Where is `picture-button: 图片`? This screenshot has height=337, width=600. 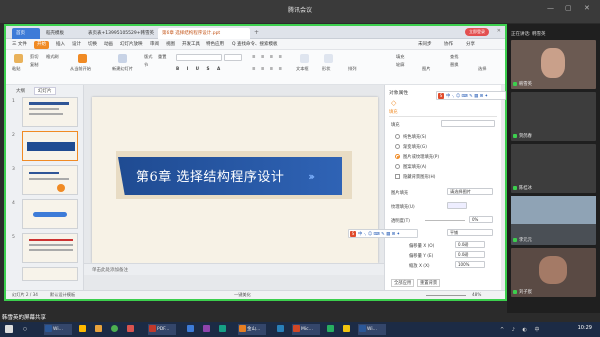
picture-button: 图片 is located at coordinates (426, 69).